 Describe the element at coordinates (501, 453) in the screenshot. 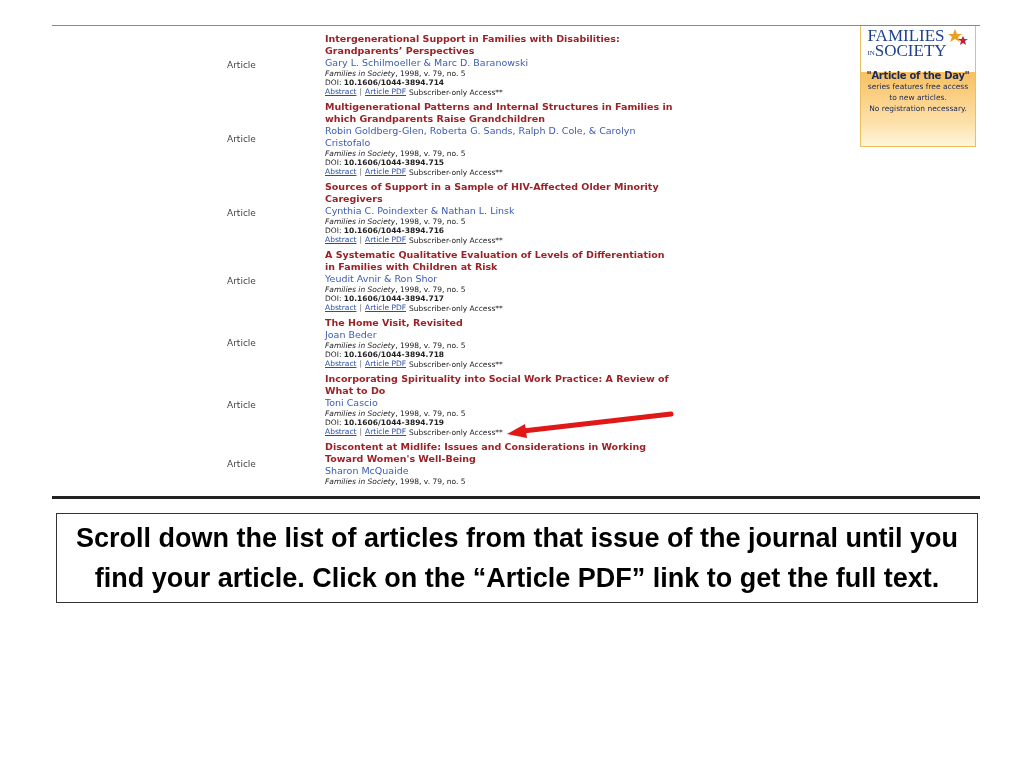

I see `article-title: Discontent at Midlife: Issues and Considerations in Working Toward Women's Well-Being` at that location.